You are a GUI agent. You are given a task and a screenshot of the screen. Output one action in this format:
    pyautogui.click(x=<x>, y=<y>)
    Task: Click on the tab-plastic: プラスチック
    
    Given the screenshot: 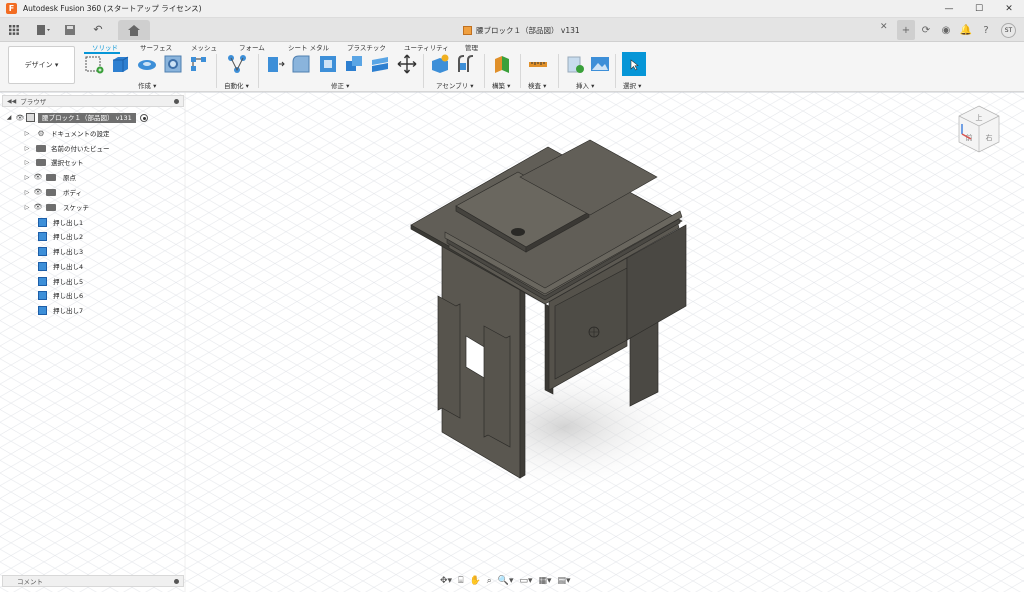 What is the action you would take?
    pyautogui.click(x=366, y=47)
    